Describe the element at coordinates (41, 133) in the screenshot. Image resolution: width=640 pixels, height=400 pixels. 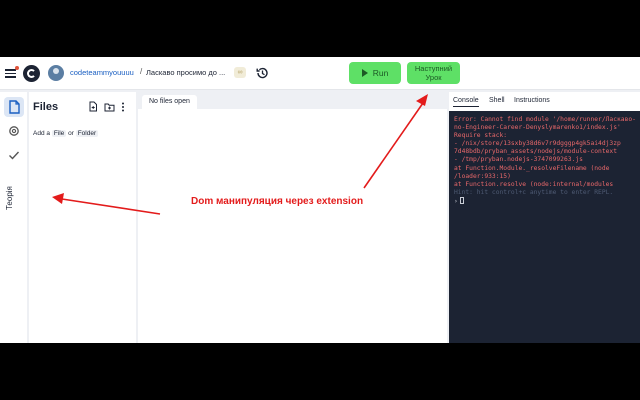
I see `hint-prefix: Add a` at that location.